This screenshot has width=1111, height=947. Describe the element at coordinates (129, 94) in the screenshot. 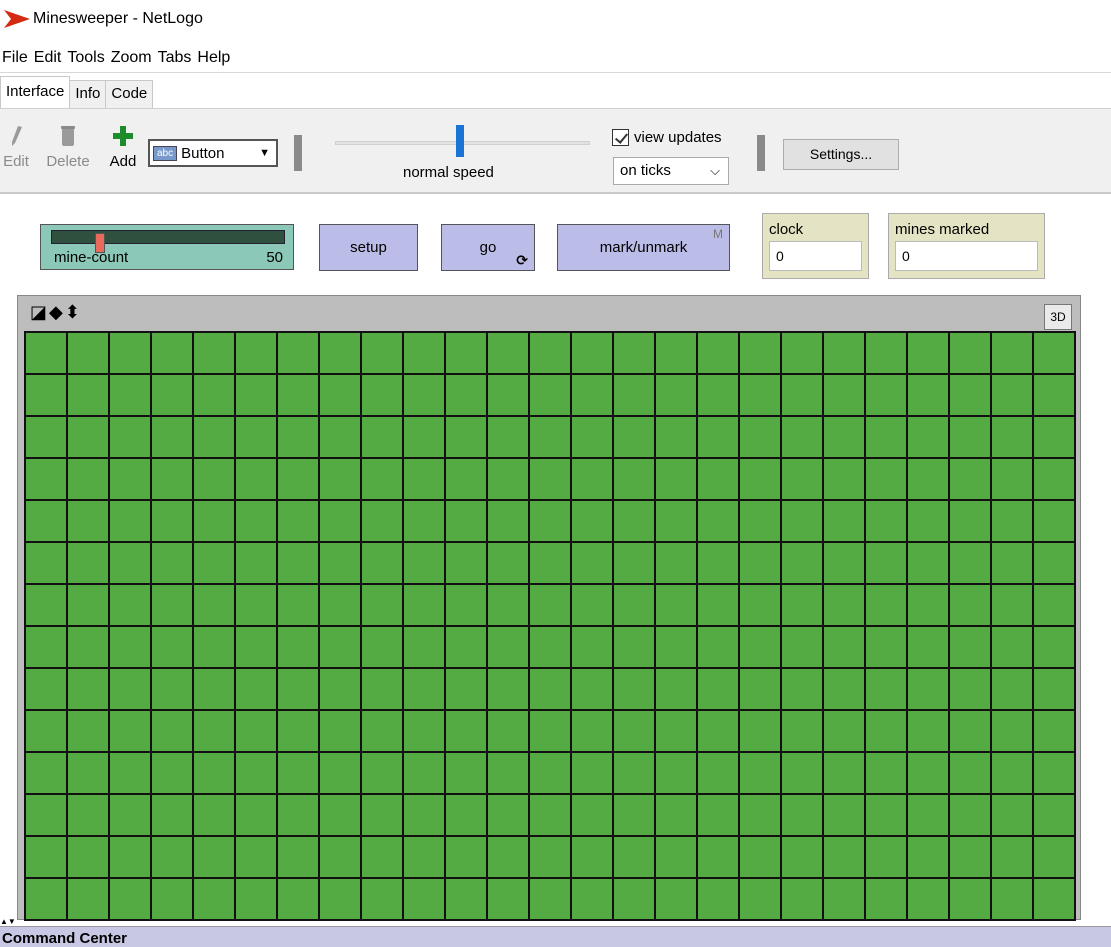

I see `tab-code: Code` at that location.